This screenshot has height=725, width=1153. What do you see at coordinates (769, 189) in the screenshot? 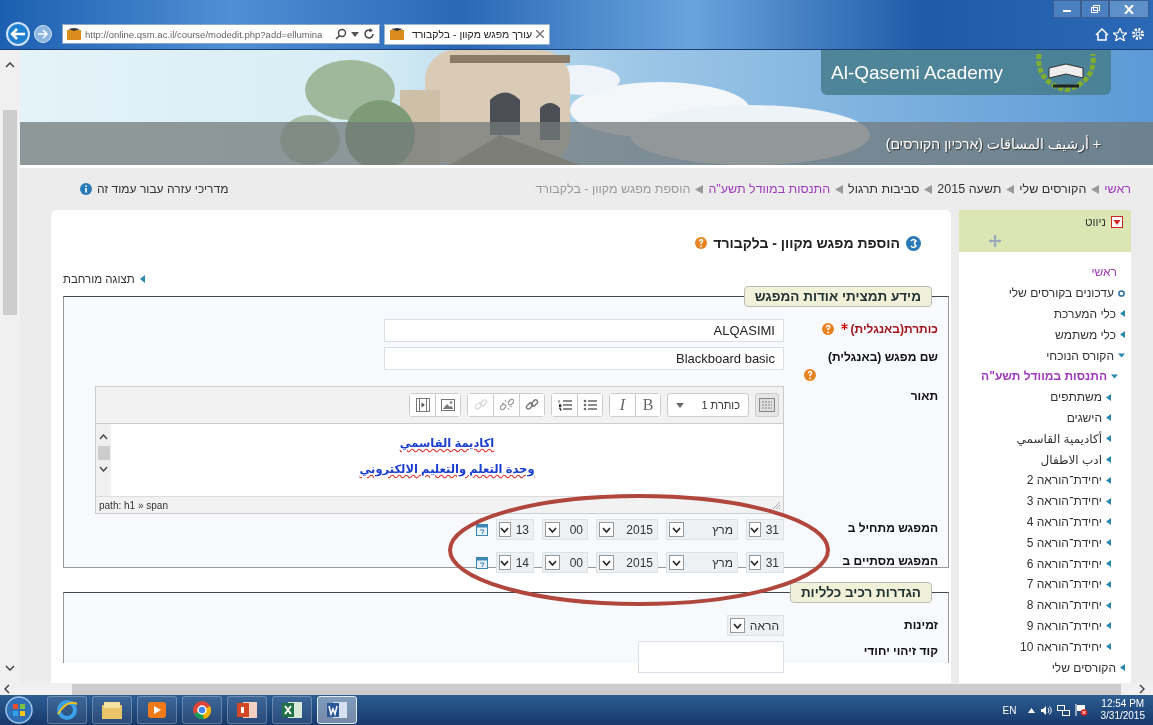
I see `breadcrumb-link: התנסות במוודל תשע"ה` at bounding box center [769, 189].